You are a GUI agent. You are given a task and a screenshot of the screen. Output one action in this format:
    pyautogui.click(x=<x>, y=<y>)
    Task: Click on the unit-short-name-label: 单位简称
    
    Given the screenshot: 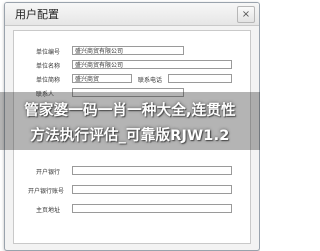 What is the action you would take?
    pyautogui.click(x=48, y=80)
    